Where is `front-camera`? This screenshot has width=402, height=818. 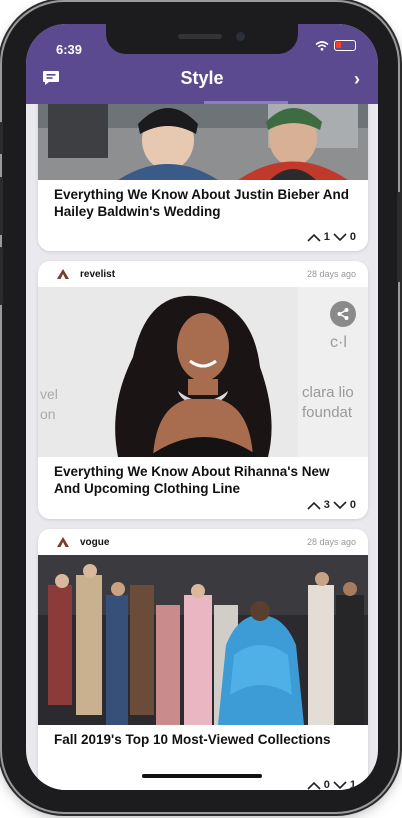 front-camera is located at coordinates (240, 36).